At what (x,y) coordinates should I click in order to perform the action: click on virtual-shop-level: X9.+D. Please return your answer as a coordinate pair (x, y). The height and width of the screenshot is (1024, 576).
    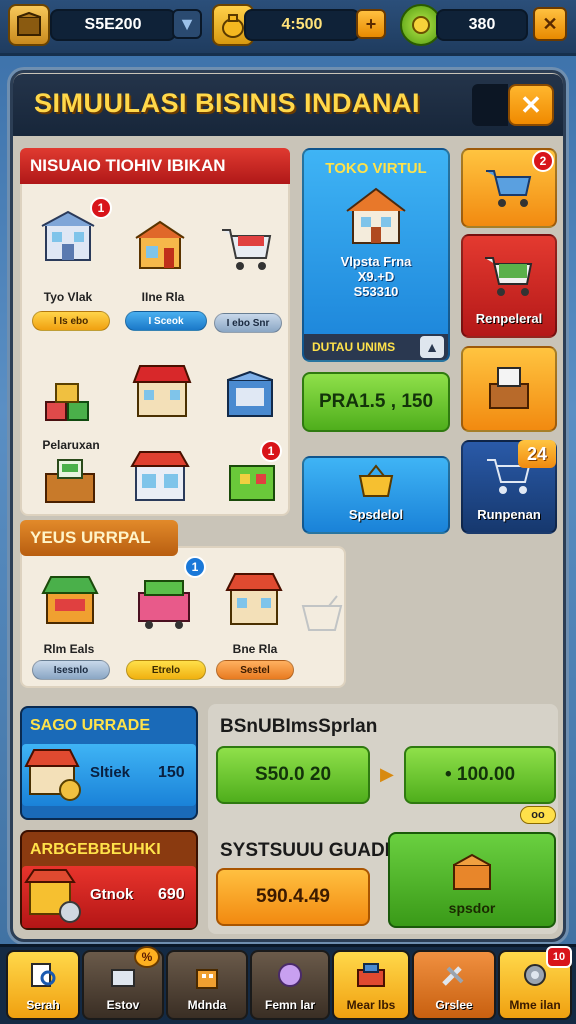
    Looking at the image, I should click on (376, 276).